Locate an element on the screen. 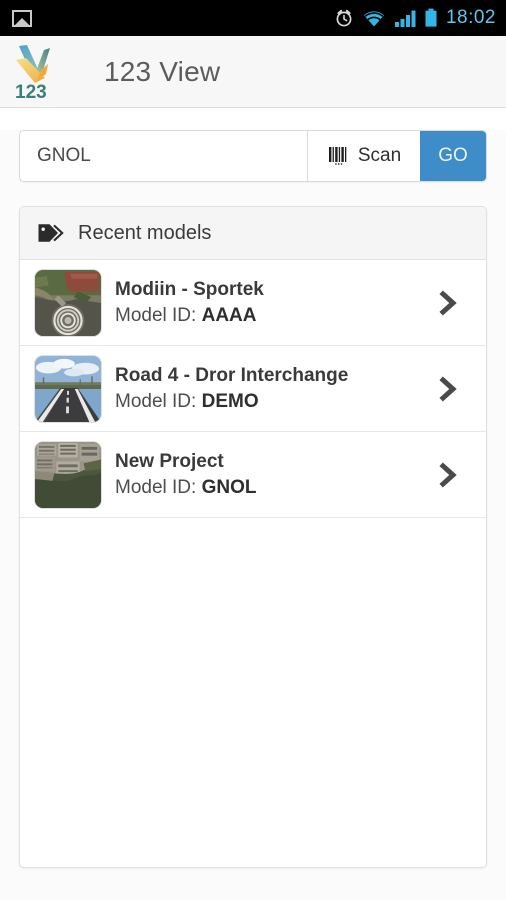 The image size is (506, 900). alarm-clock-icon is located at coordinates (344, 18).